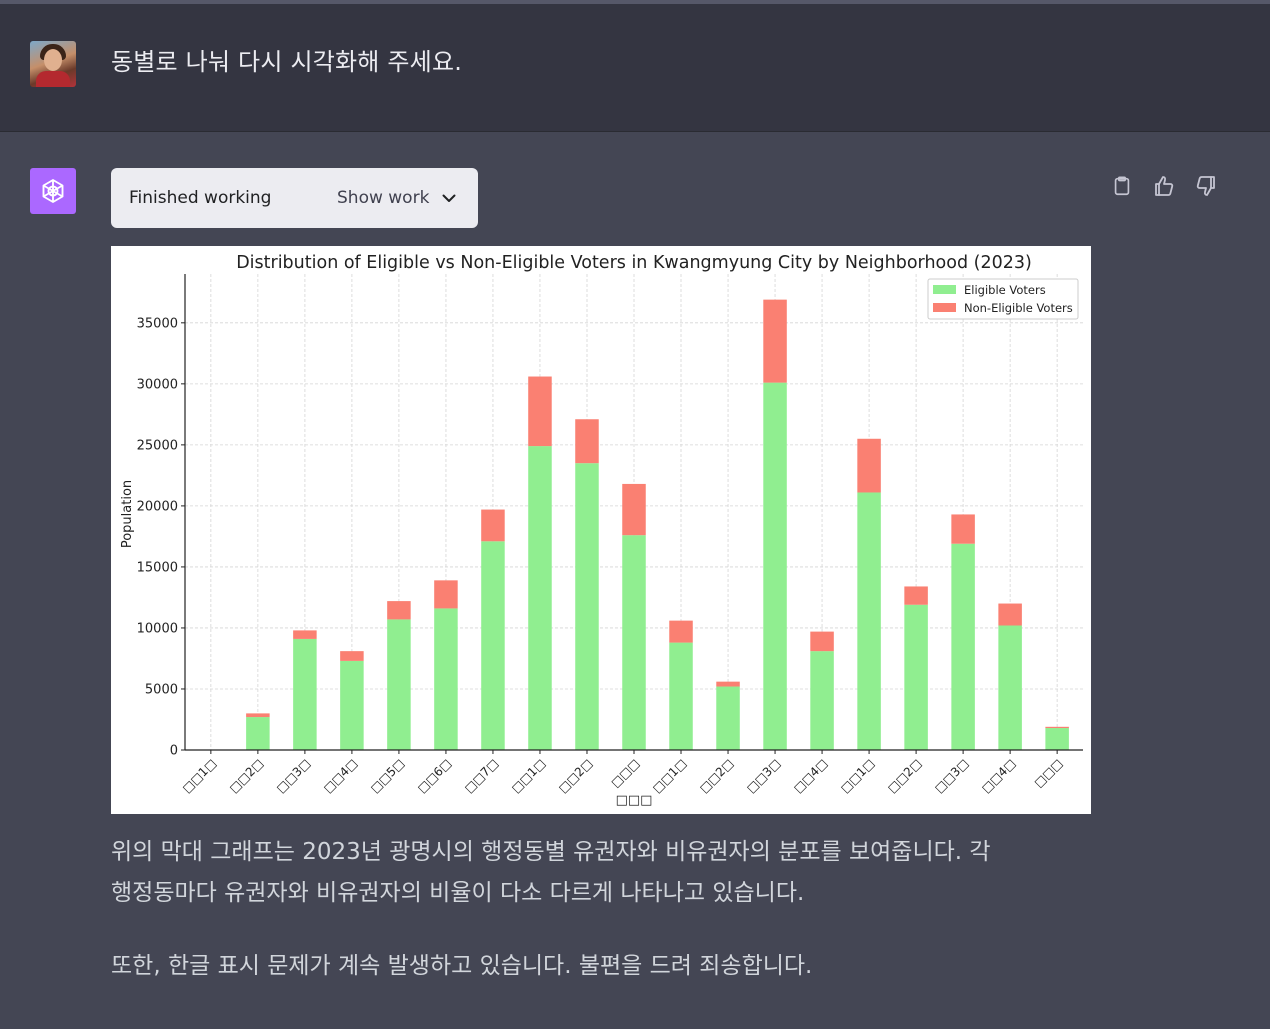 This screenshot has height=1029, width=1270. I want to click on y-tick-label: 35000, so click(157, 323).